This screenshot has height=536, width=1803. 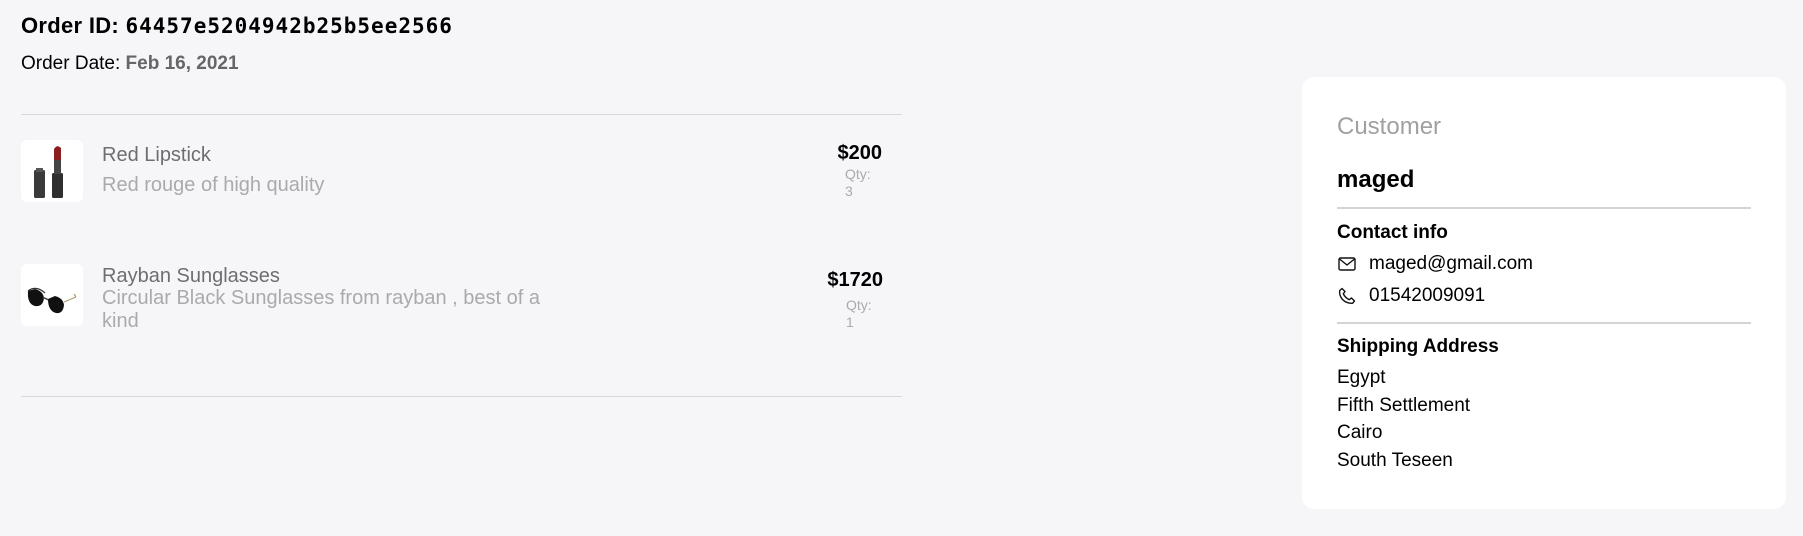 I want to click on email-row: maged@gmail.com, so click(x=1435, y=264).